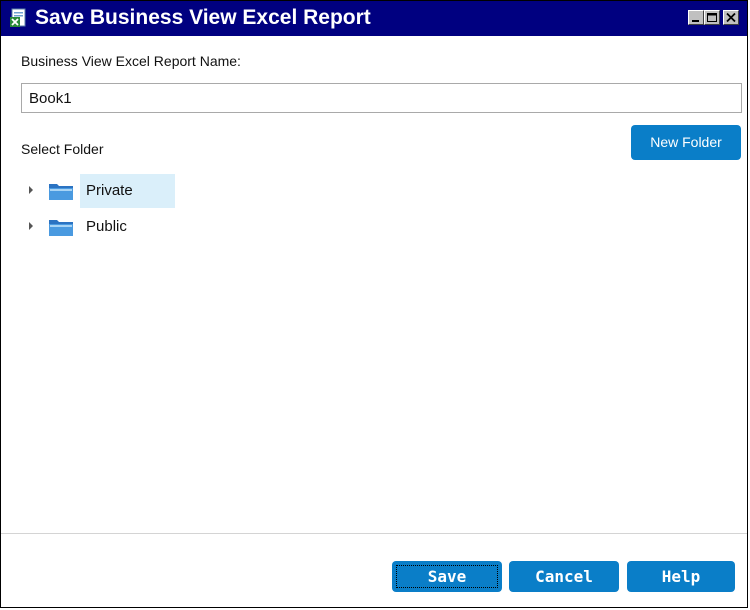  I want to click on report-name-input, so click(381, 98).